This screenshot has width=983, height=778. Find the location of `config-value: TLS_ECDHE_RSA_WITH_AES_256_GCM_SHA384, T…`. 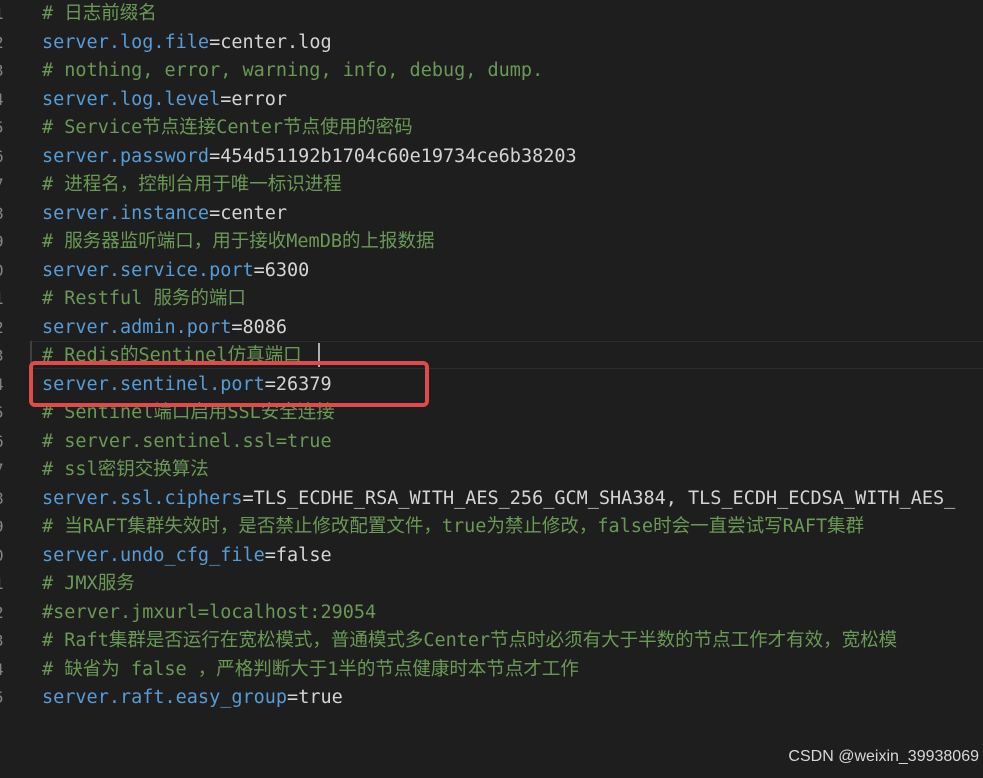

config-value: TLS_ECDHE_RSA_WITH_AES_256_GCM_SHA384, T… is located at coordinates (604, 498).